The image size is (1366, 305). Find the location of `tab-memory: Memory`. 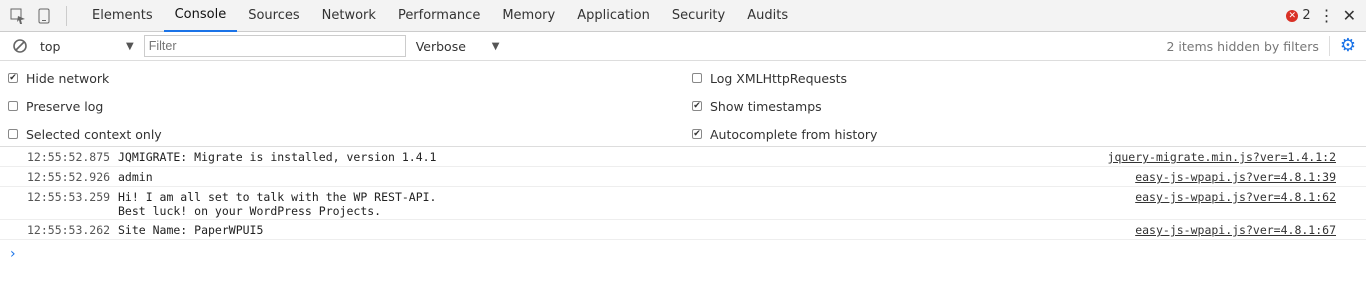

tab-memory: Memory is located at coordinates (528, 16).